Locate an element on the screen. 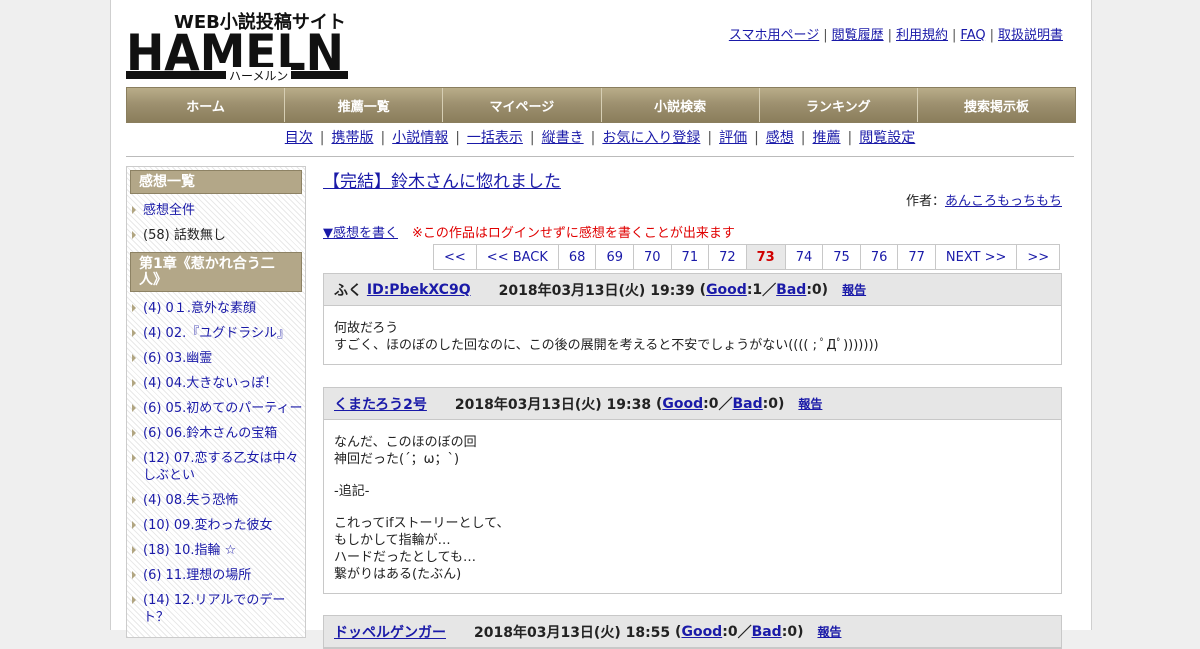  page-number: 69 is located at coordinates (615, 257).